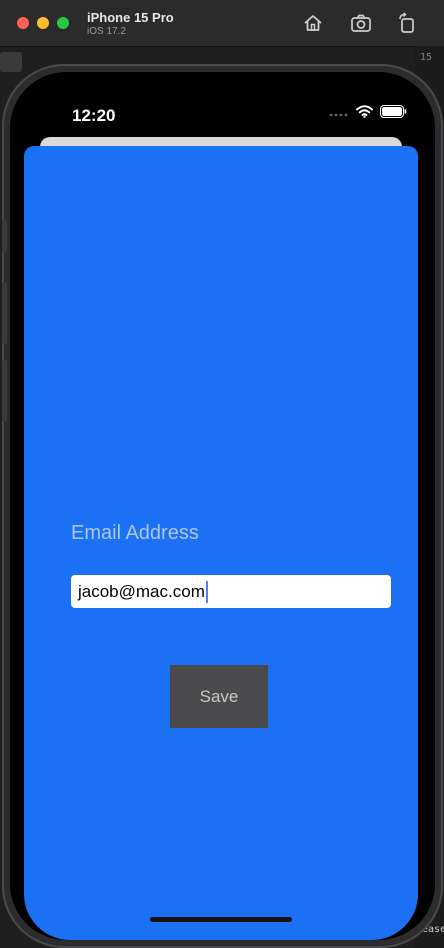 Image resolution: width=444 pixels, height=948 pixels. Describe the element at coordinates (63, 23) in the screenshot. I see `zoom-window-button` at that location.